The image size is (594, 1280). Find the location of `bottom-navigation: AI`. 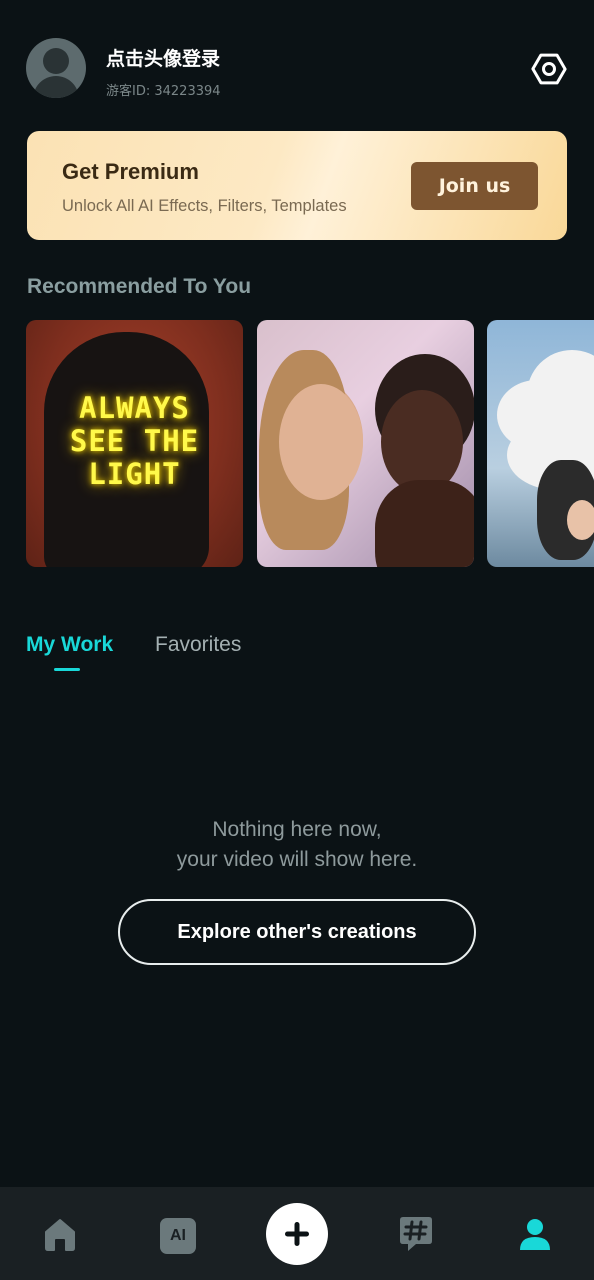

bottom-navigation: AI is located at coordinates (297, 1233).